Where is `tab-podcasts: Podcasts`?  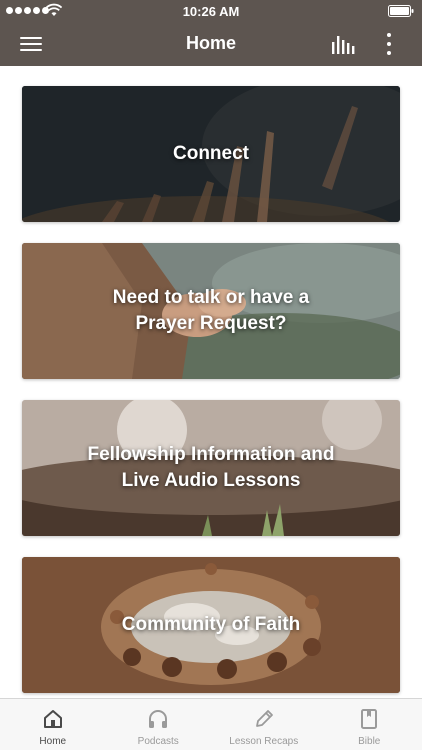 tab-podcasts: Podcasts is located at coordinates (159, 724).